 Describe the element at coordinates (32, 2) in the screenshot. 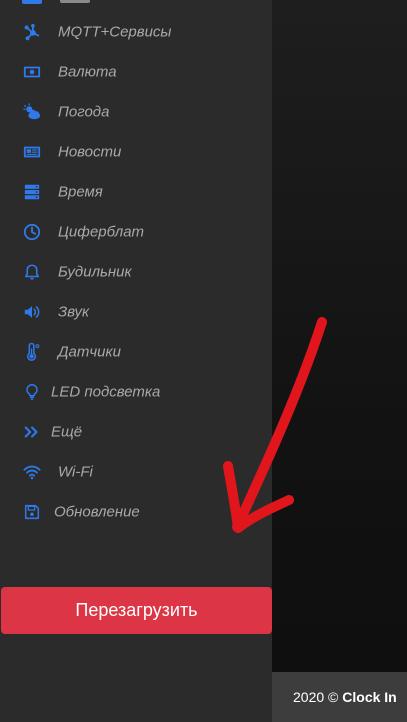

I see `partial-icon-top` at that location.